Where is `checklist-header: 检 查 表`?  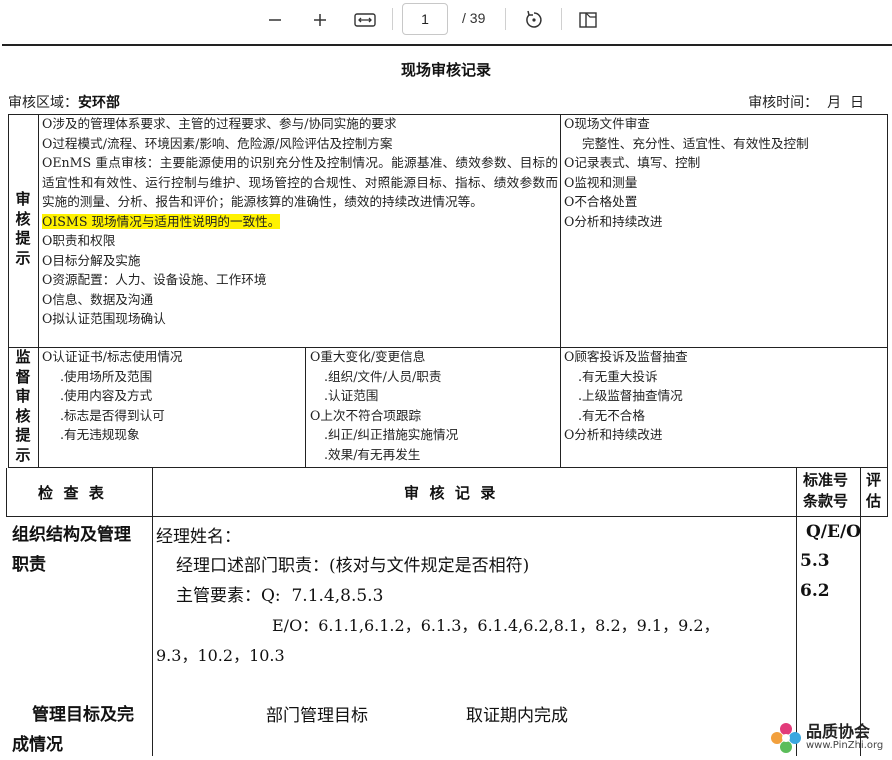
checklist-header: 检 查 表 is located at coordinates (71, 493).